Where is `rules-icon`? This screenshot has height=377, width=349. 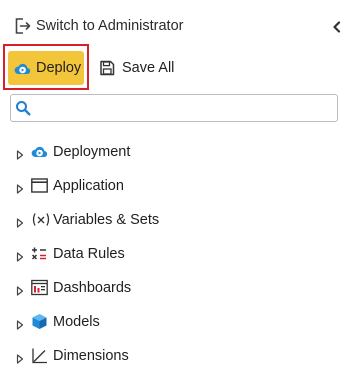
rules-icon is located at coordinates (39, 253).